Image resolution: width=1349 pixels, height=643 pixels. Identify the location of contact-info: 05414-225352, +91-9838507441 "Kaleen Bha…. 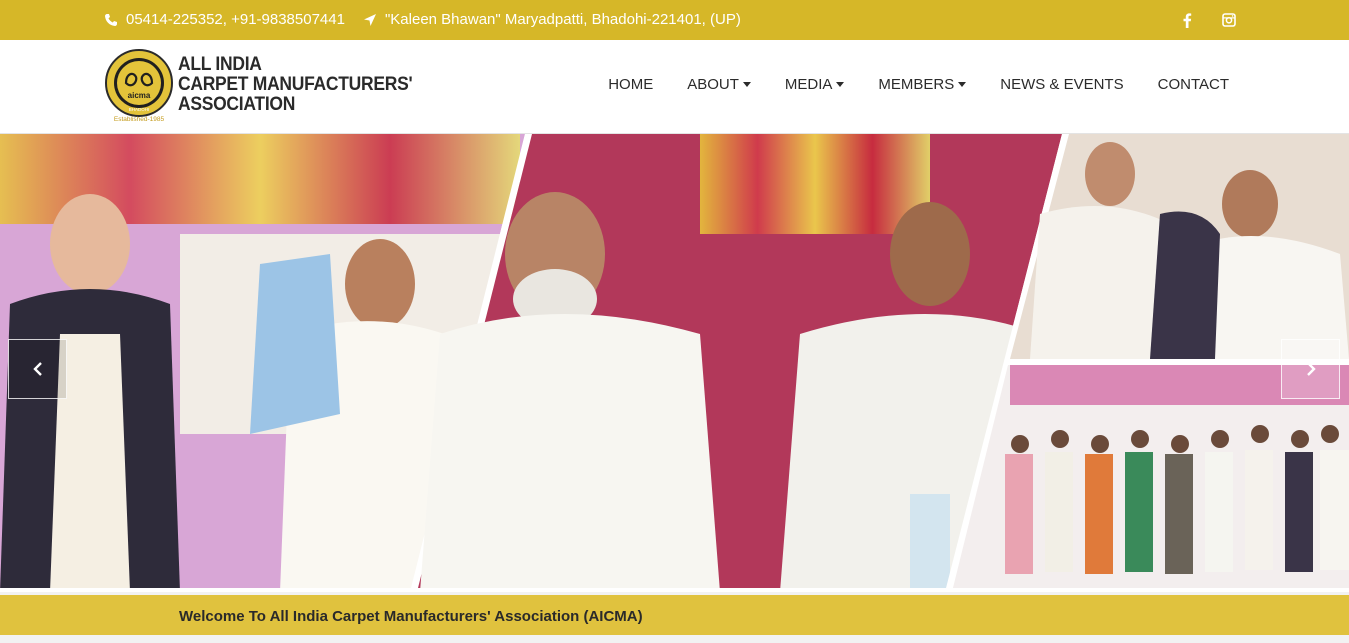
(431, 19).